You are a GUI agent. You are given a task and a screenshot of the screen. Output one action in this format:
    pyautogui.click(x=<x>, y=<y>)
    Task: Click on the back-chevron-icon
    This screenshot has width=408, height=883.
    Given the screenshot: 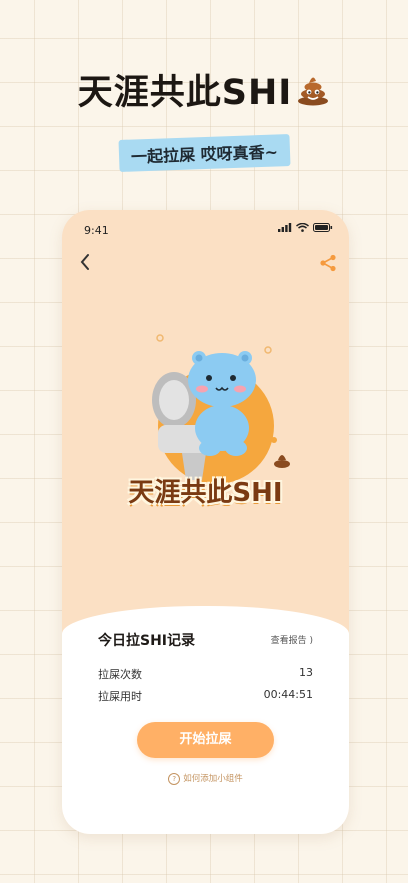 What is the action you would take?
    pyautogui.click(x=86, y=262)
    